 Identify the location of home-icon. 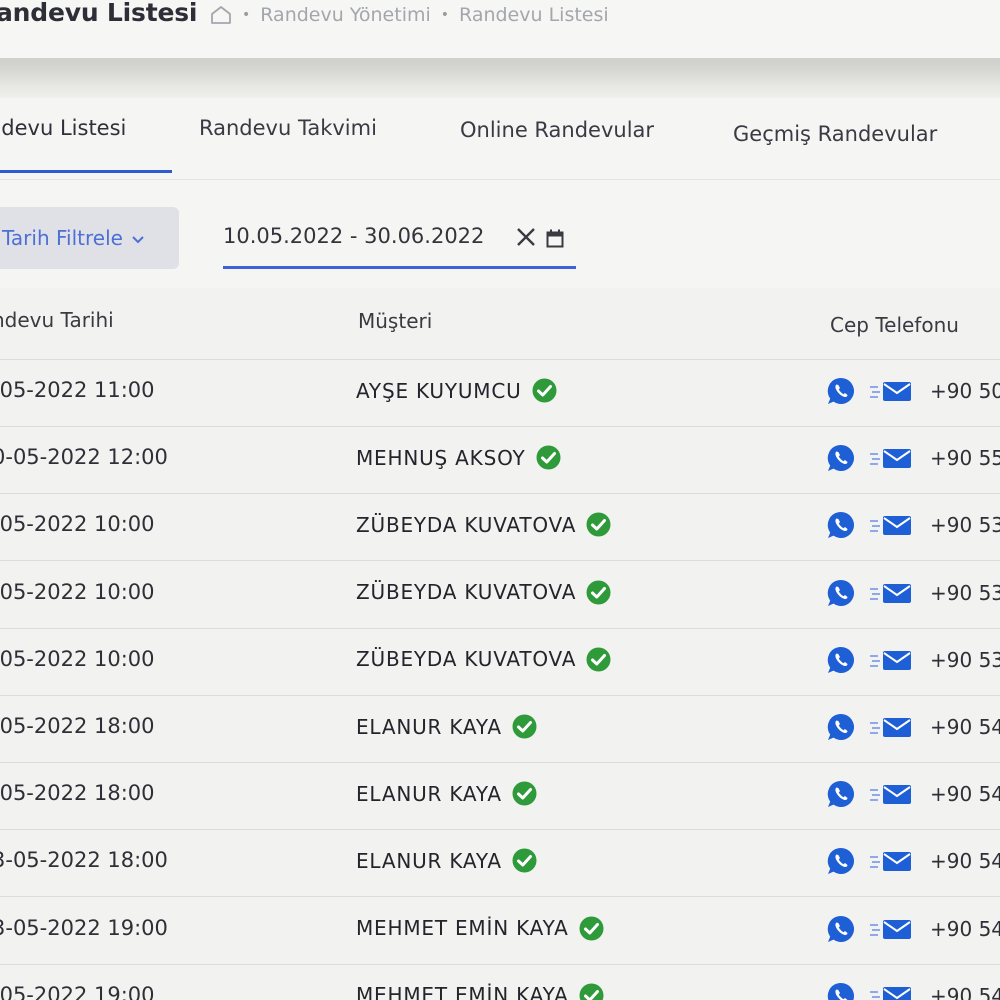
(221, 15).